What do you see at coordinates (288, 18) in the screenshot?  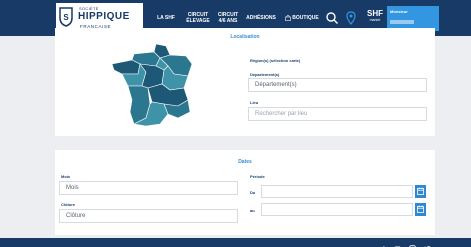 I see `shopping-bag-icon` at bounding box center [288, 18].